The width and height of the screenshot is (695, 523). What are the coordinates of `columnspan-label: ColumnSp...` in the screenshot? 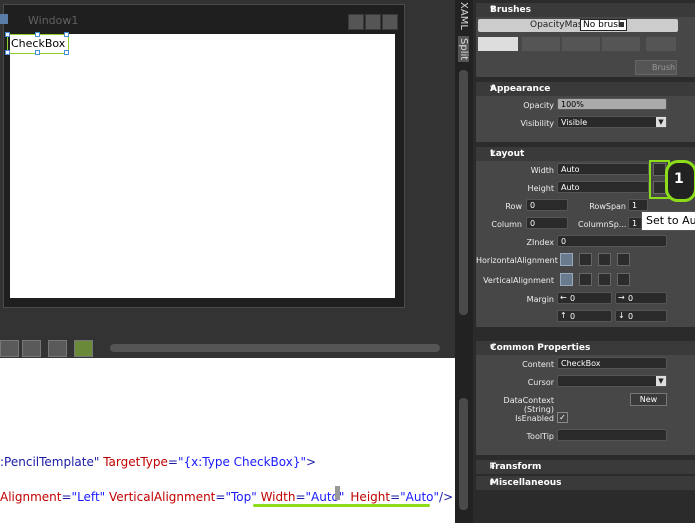 It's located at (602, 224).